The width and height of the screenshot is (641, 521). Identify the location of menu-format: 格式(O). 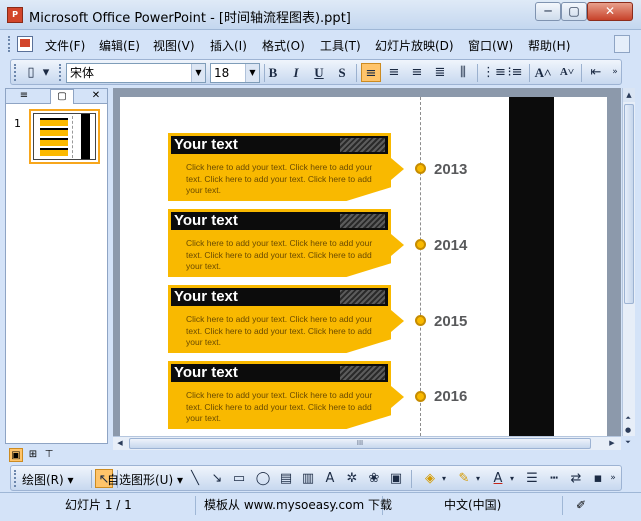
(283, 45).